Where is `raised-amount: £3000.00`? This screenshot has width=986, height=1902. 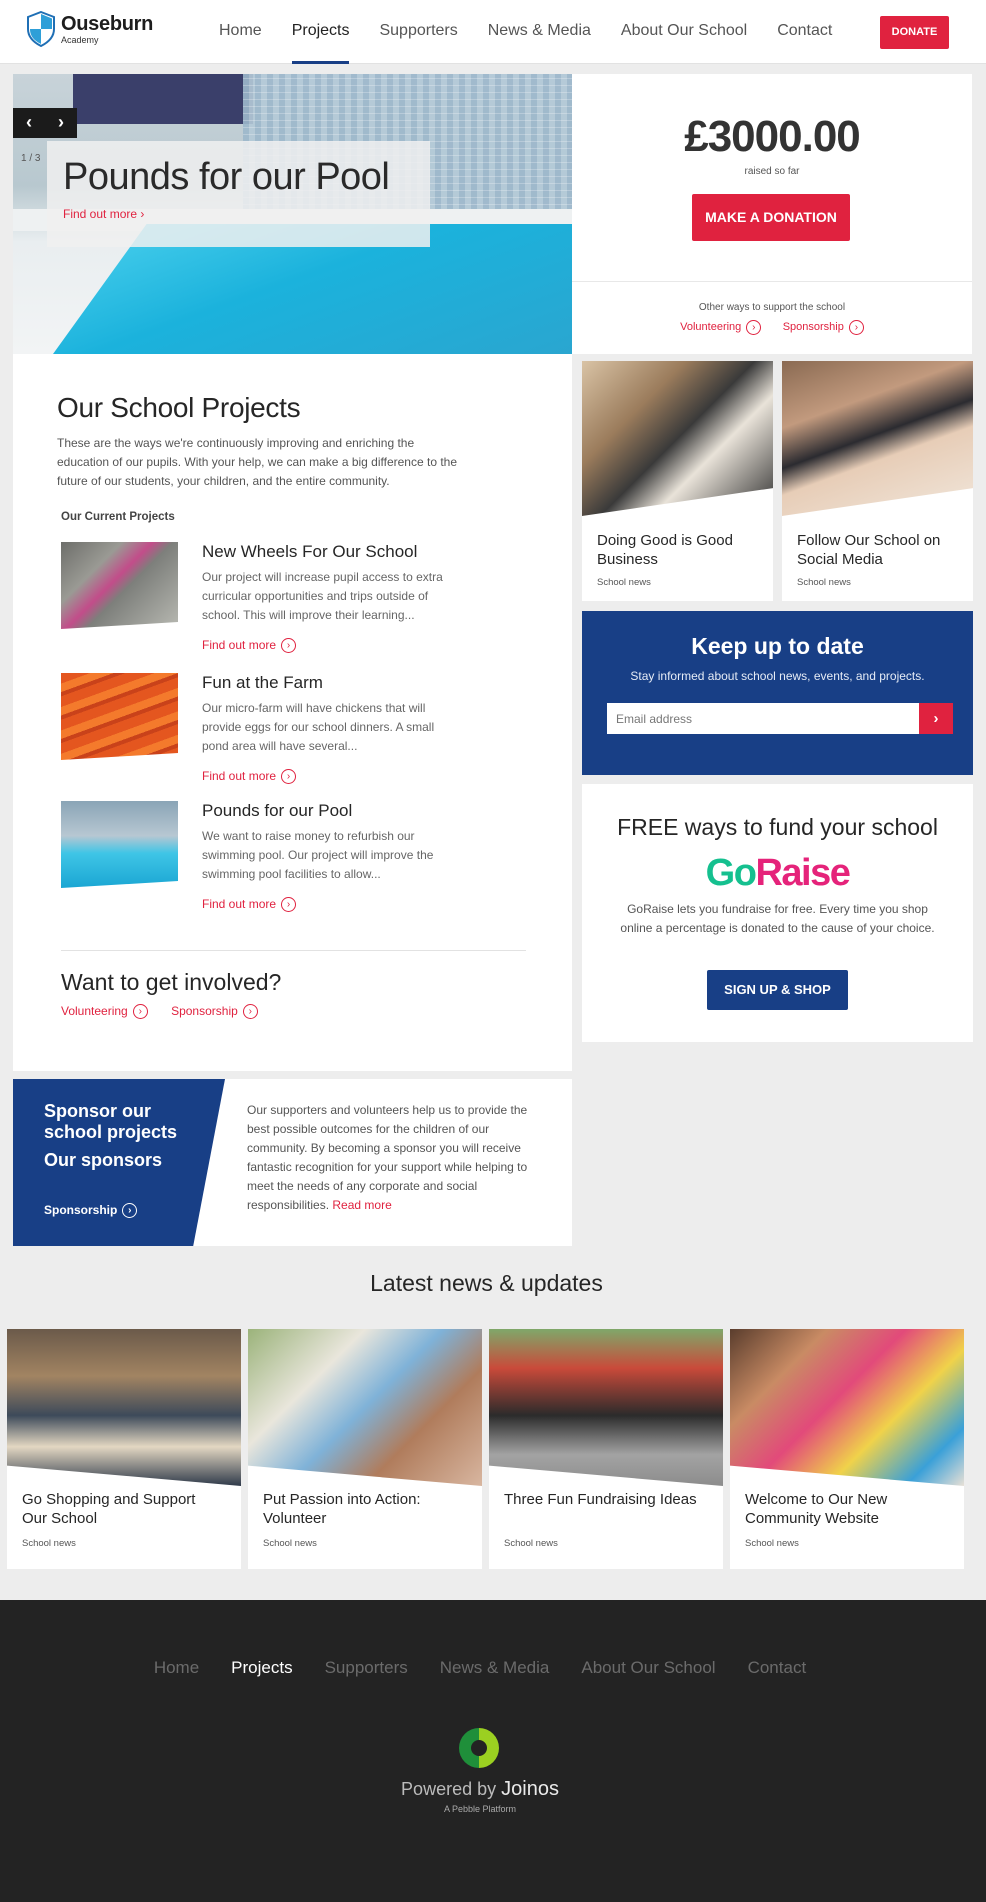
raised-amount: £3000.00 is located at coordinates (772, 136).